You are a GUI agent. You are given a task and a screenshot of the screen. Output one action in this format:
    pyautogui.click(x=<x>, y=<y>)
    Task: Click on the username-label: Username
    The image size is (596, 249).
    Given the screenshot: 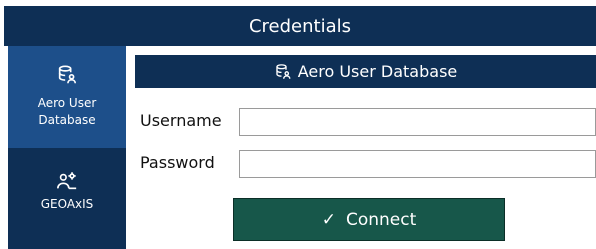 What is the action you would take?
    pyautogui.click(x=181, y=120)
    